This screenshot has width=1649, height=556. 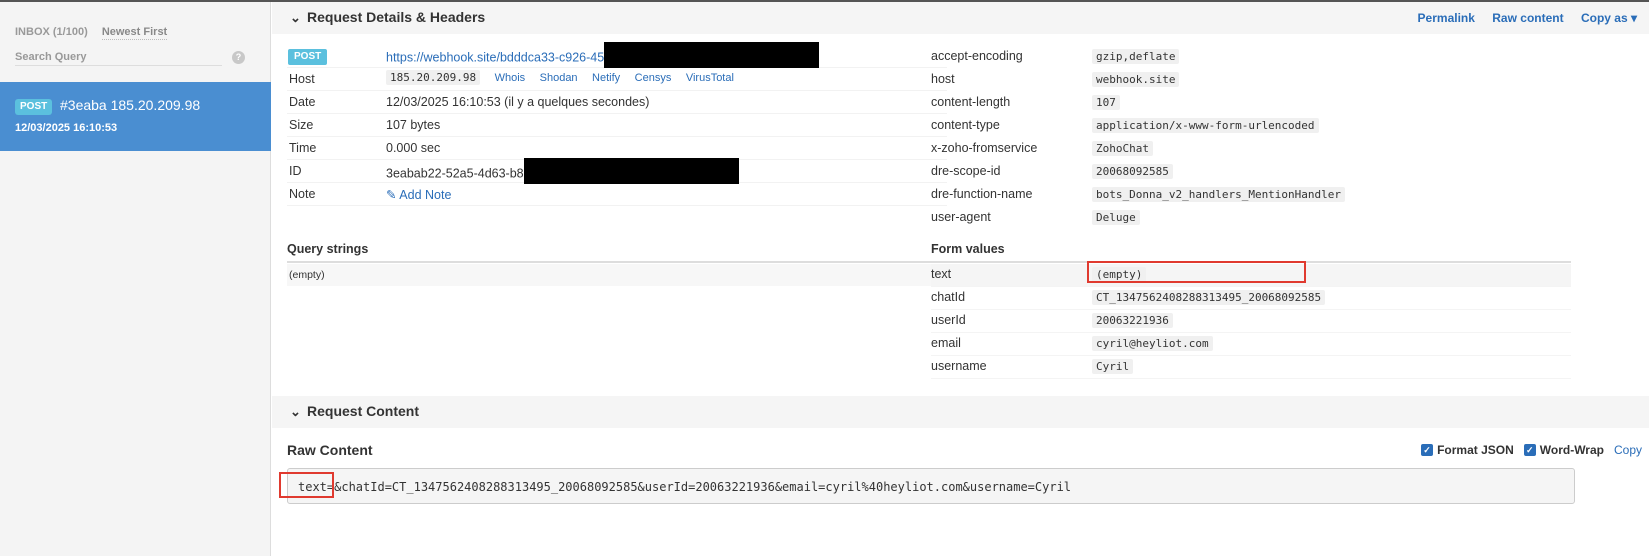 I want to click on shodan-link: Shodan, so click(x=559, y=78).